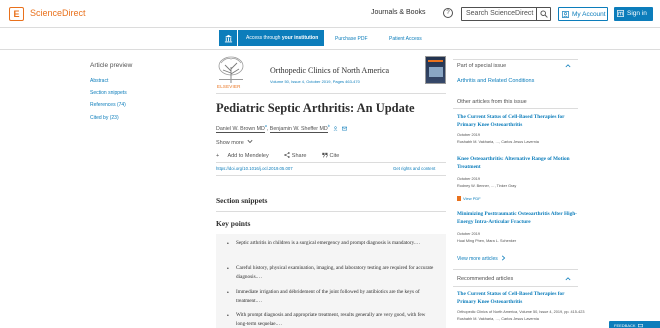  What do you see at coordinates (329, 70) in the screenshot?
I see `journal-title-link: Orthopedic Clinics of North America` at bounding box center [329, 70].